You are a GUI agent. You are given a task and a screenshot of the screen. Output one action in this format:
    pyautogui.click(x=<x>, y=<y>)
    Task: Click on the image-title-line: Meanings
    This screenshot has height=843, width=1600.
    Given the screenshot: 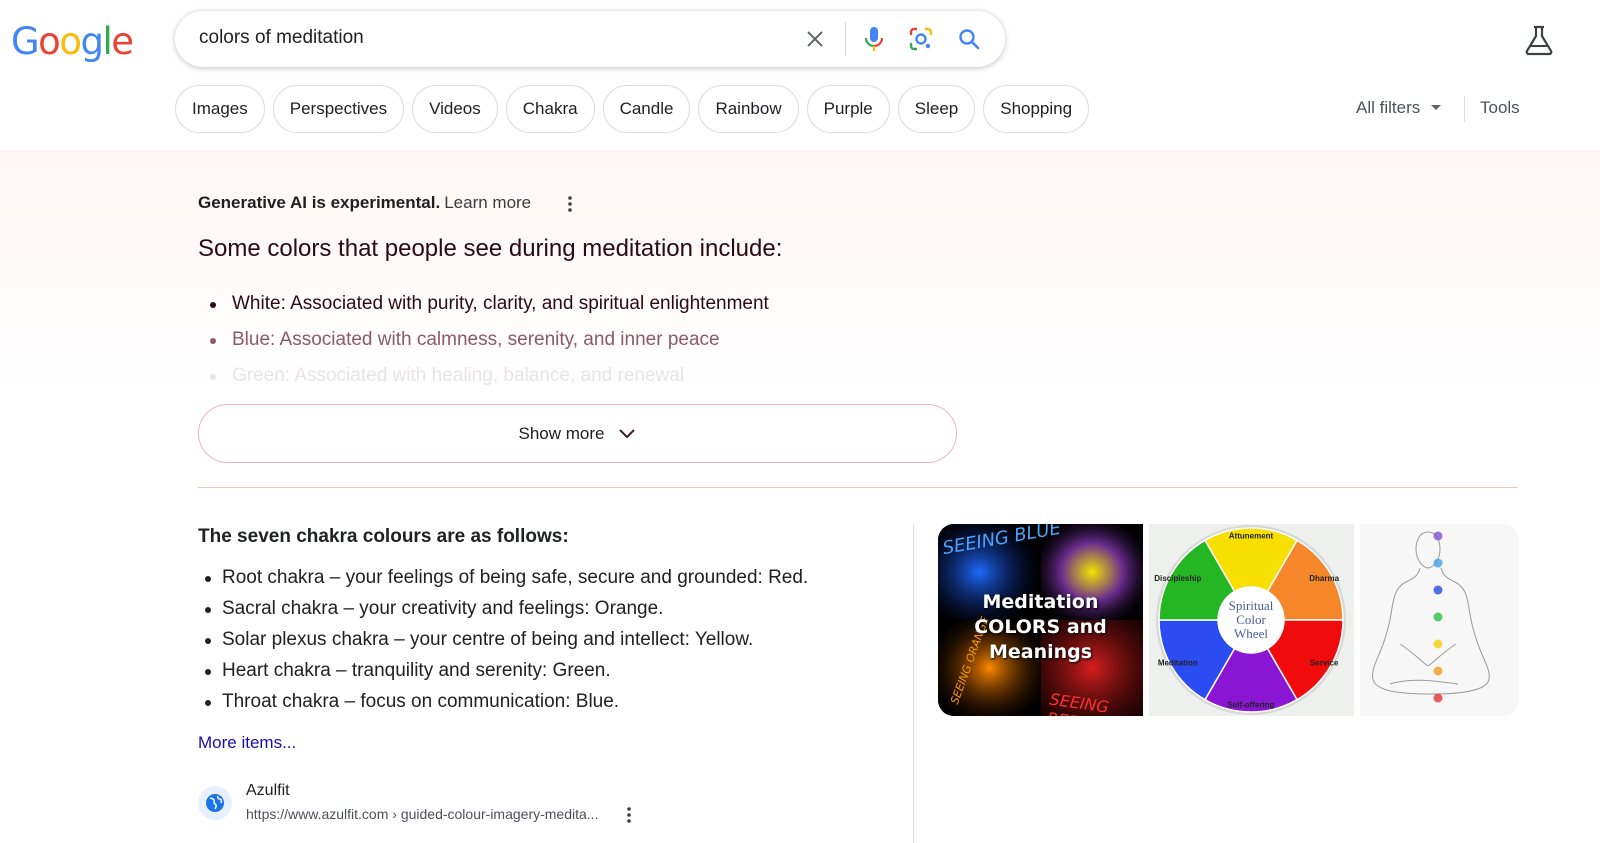 What is the action you would take?
    pyautogui.click(x=1040, y=652)
    